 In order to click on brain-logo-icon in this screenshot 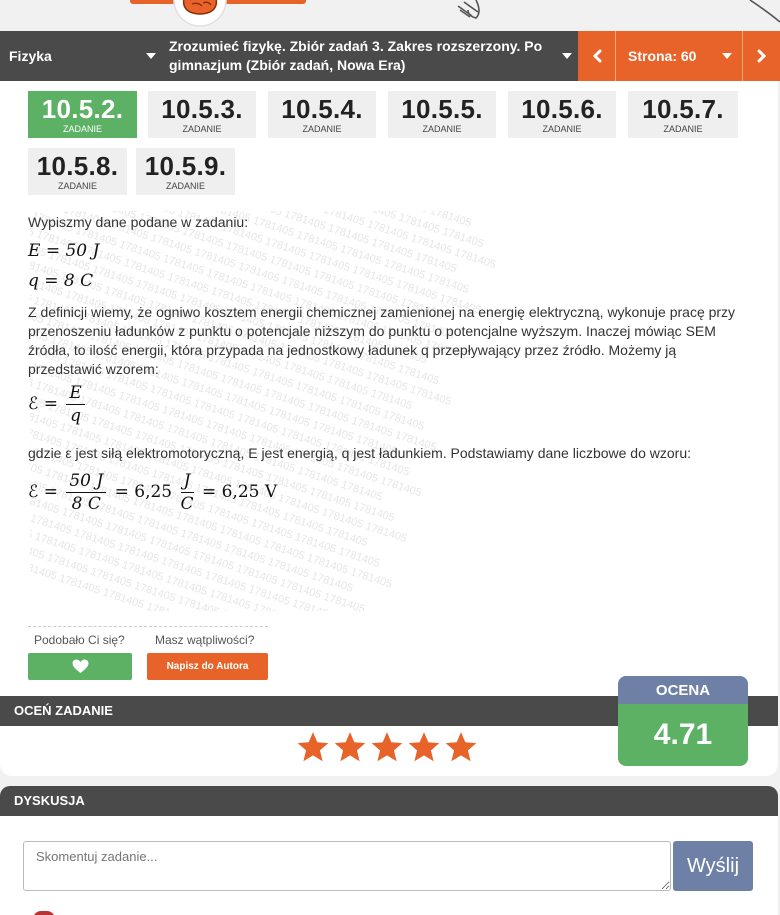, I will do `click(200, 15)`.